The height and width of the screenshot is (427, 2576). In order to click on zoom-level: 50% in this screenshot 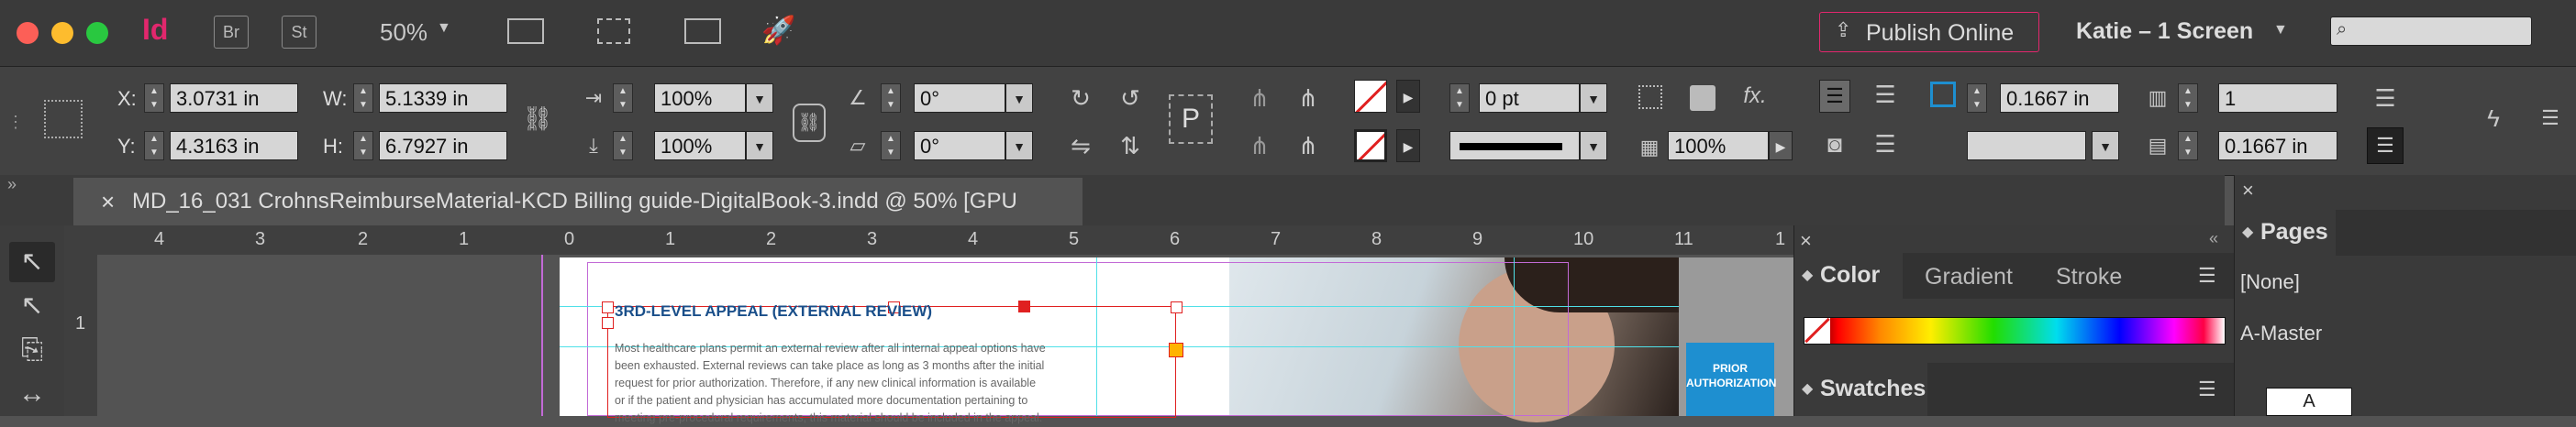, I will do `click(403, 32)`.